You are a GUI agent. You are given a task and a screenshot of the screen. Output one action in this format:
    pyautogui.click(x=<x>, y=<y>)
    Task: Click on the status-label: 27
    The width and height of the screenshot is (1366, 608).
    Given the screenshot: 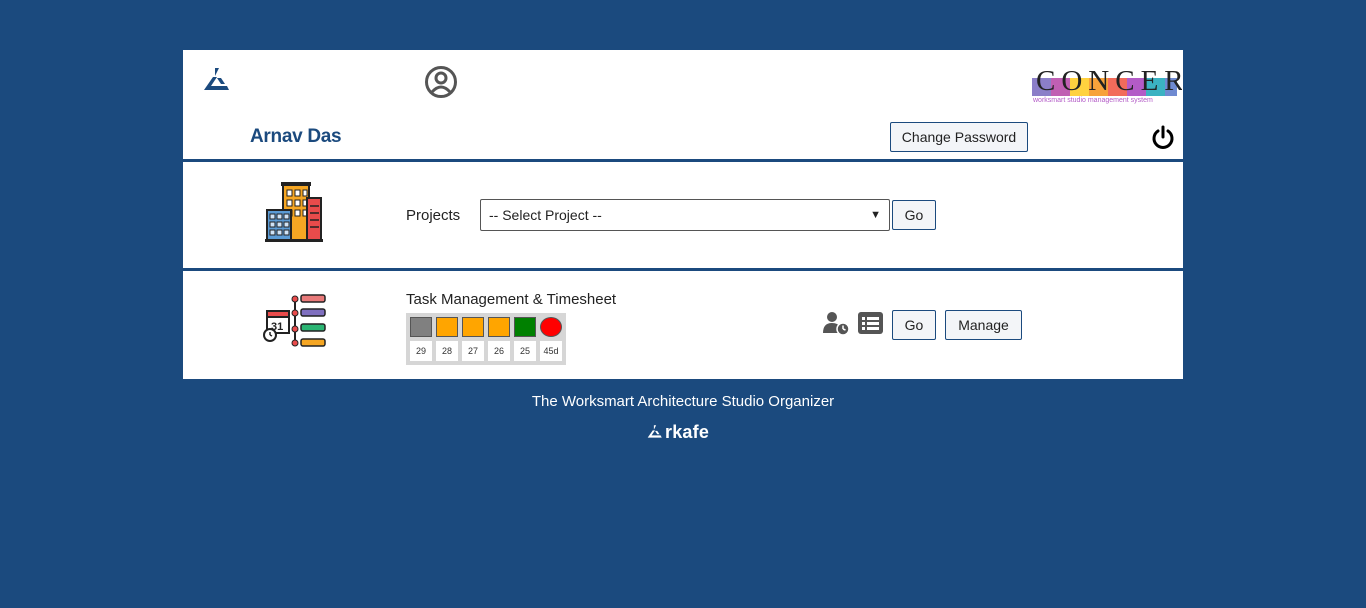 What is the action you would take?
    pyautogui.click(x=473, y=351)
    